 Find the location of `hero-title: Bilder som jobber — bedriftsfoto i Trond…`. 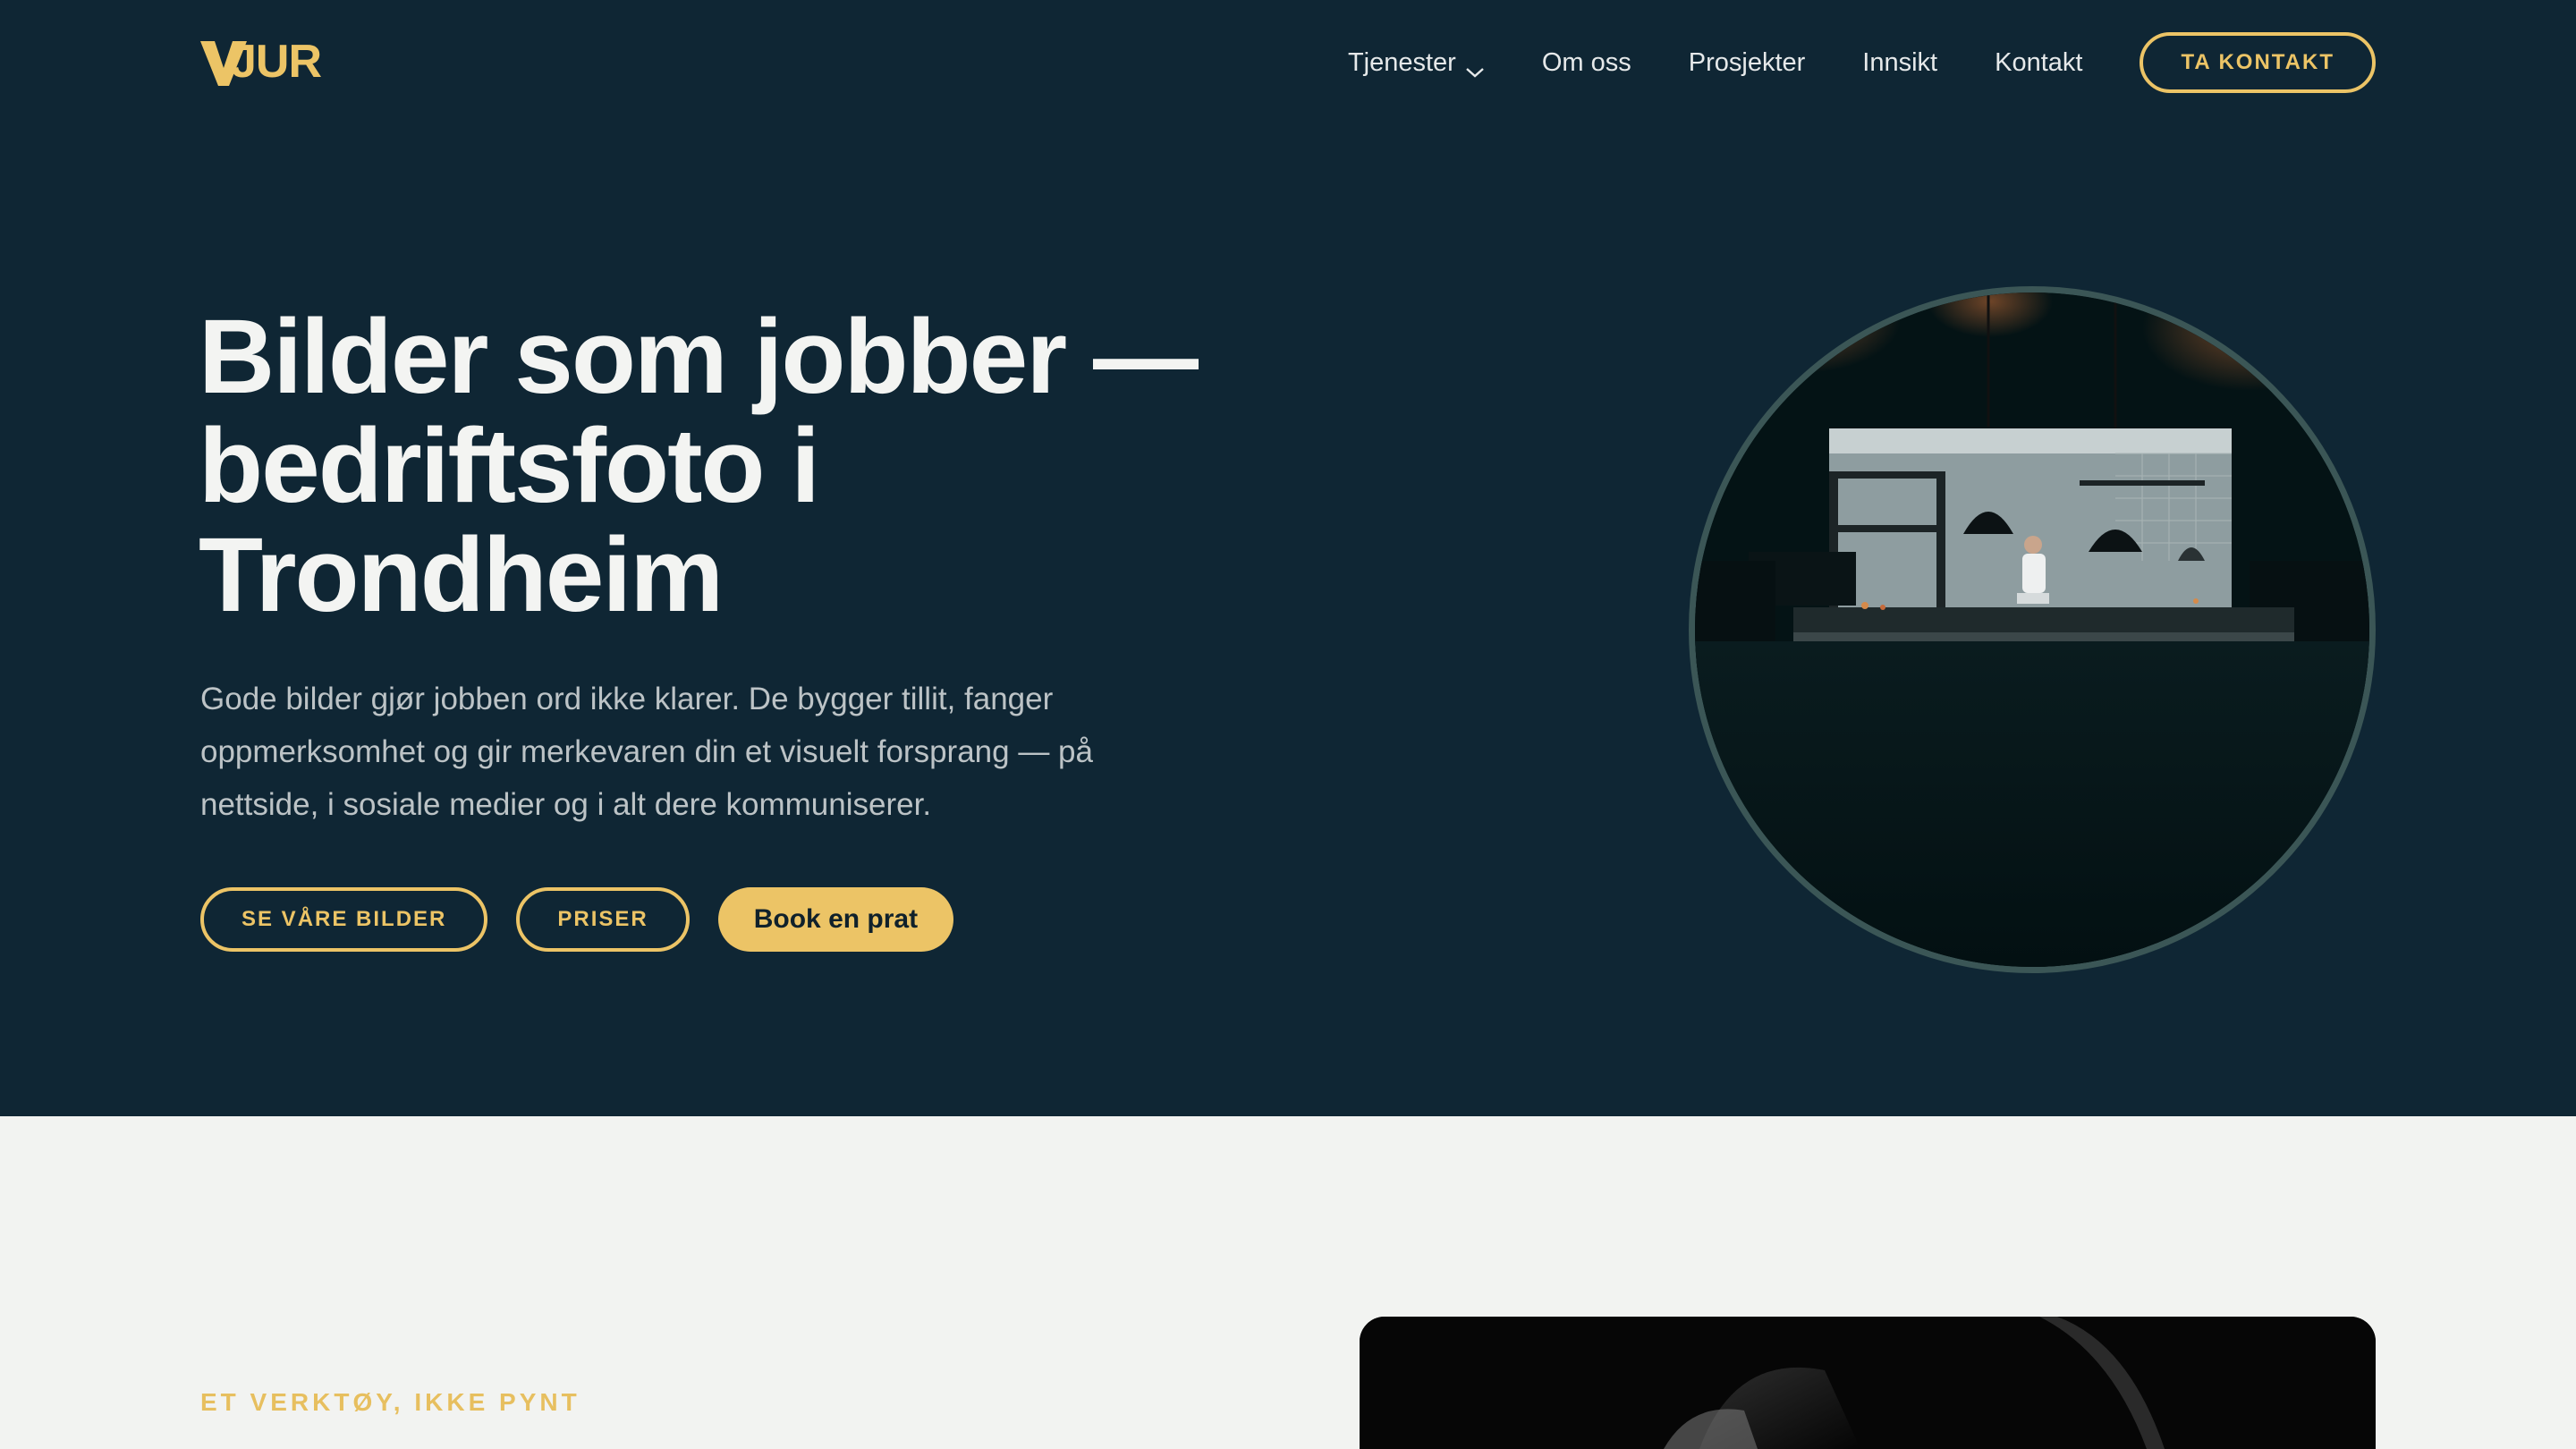

hero-title: Bilder som jobber — bedriftsfoto i Trond… is located at coordinates (735, 466).